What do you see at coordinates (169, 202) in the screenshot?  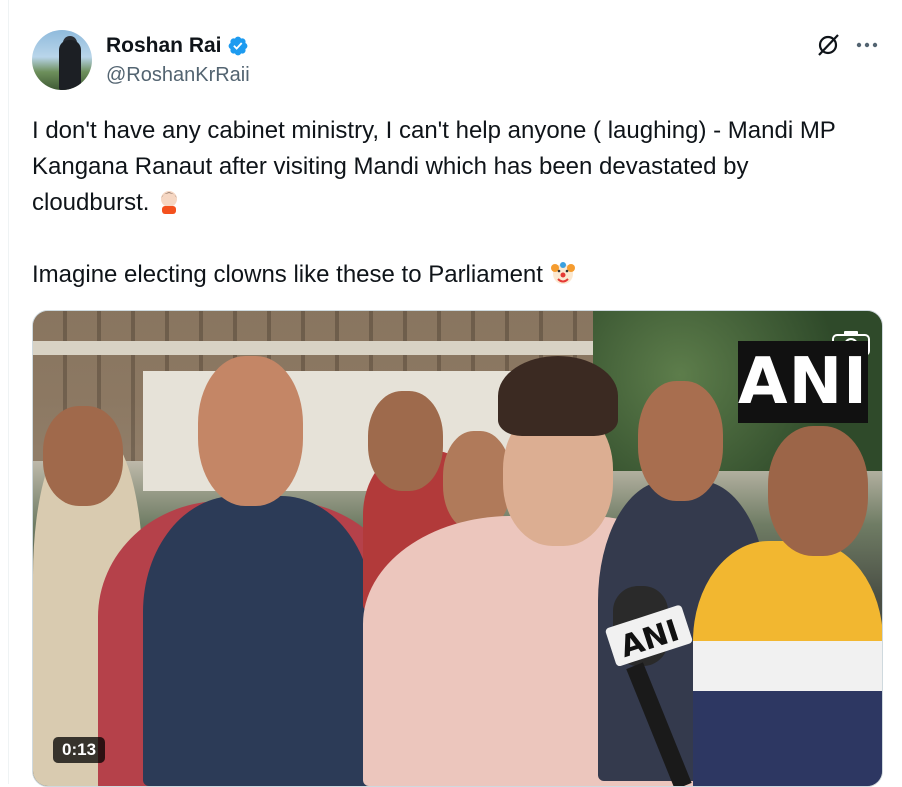 I see `facepalm-emoji` at bounding box center [169, 202].